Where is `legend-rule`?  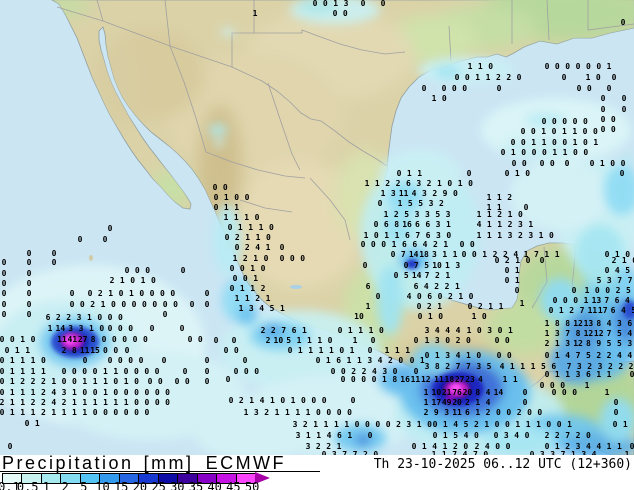
legend-rule is located at coordinates (160, 471).